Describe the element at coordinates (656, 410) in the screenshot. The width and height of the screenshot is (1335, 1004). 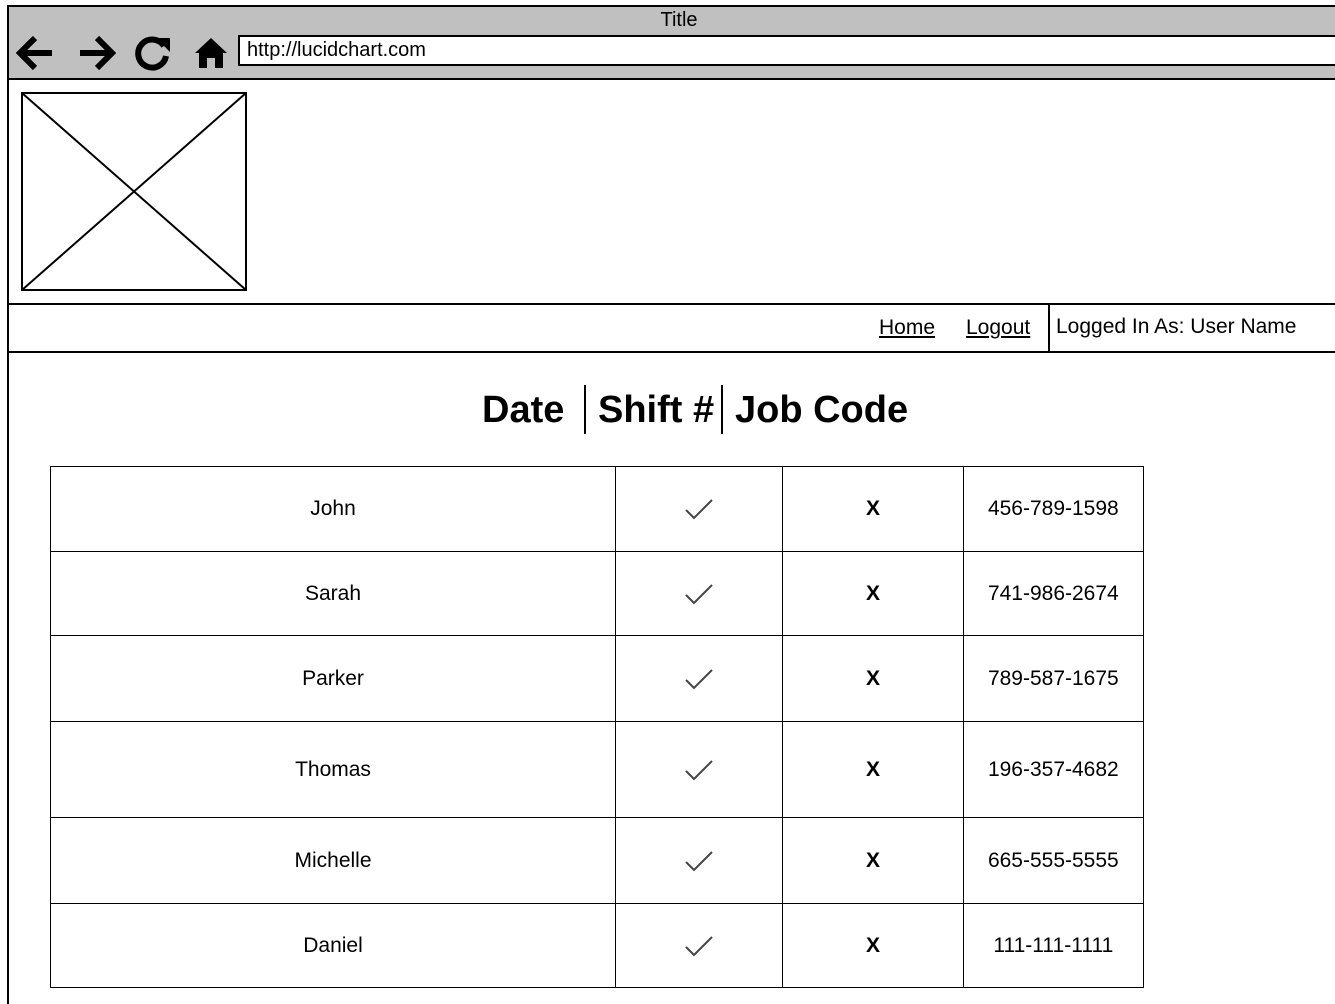
I see `header-shift: Shift #` at that location.